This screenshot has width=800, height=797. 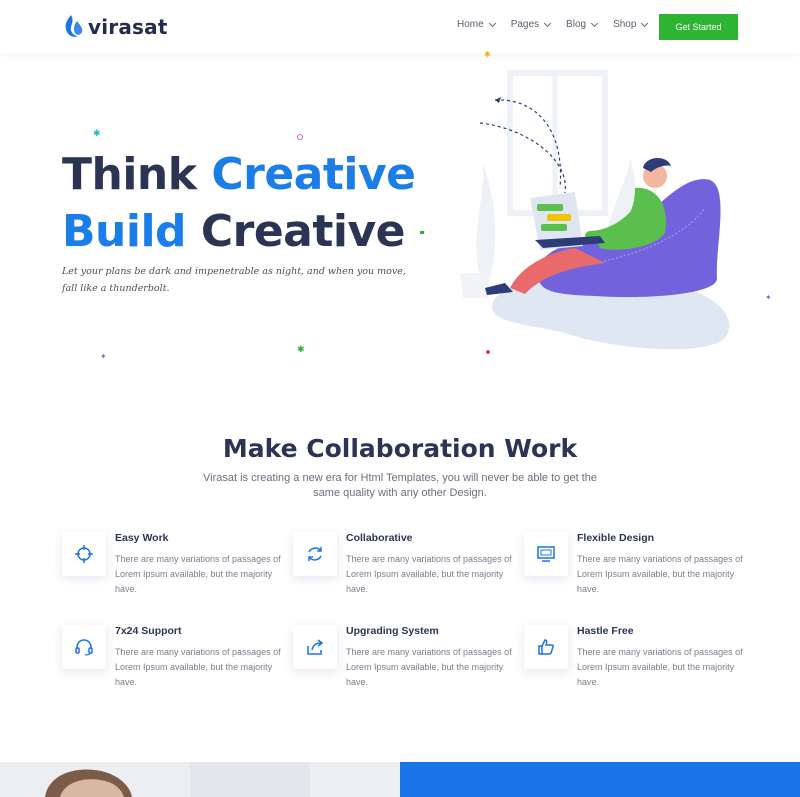 I want to click on hero-illustration, so click(x=595, y=210).